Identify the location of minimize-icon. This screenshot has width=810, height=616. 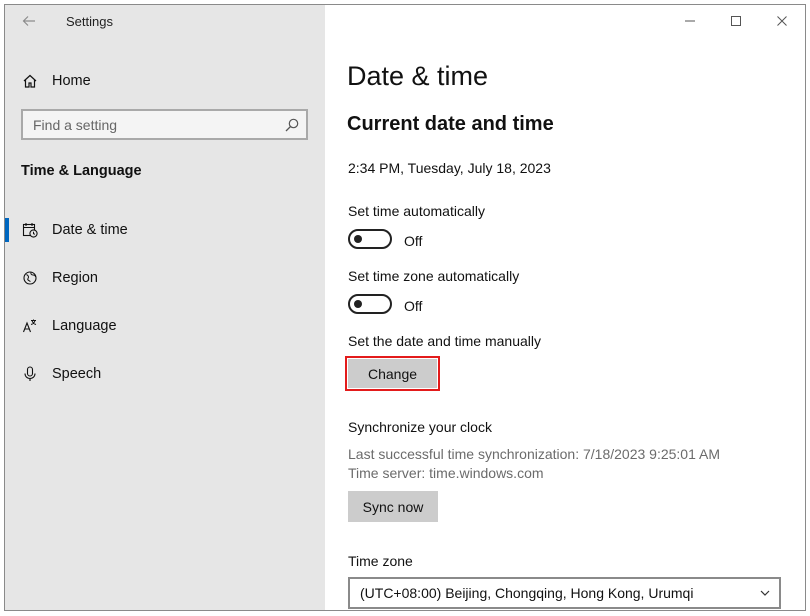
(690, 21).